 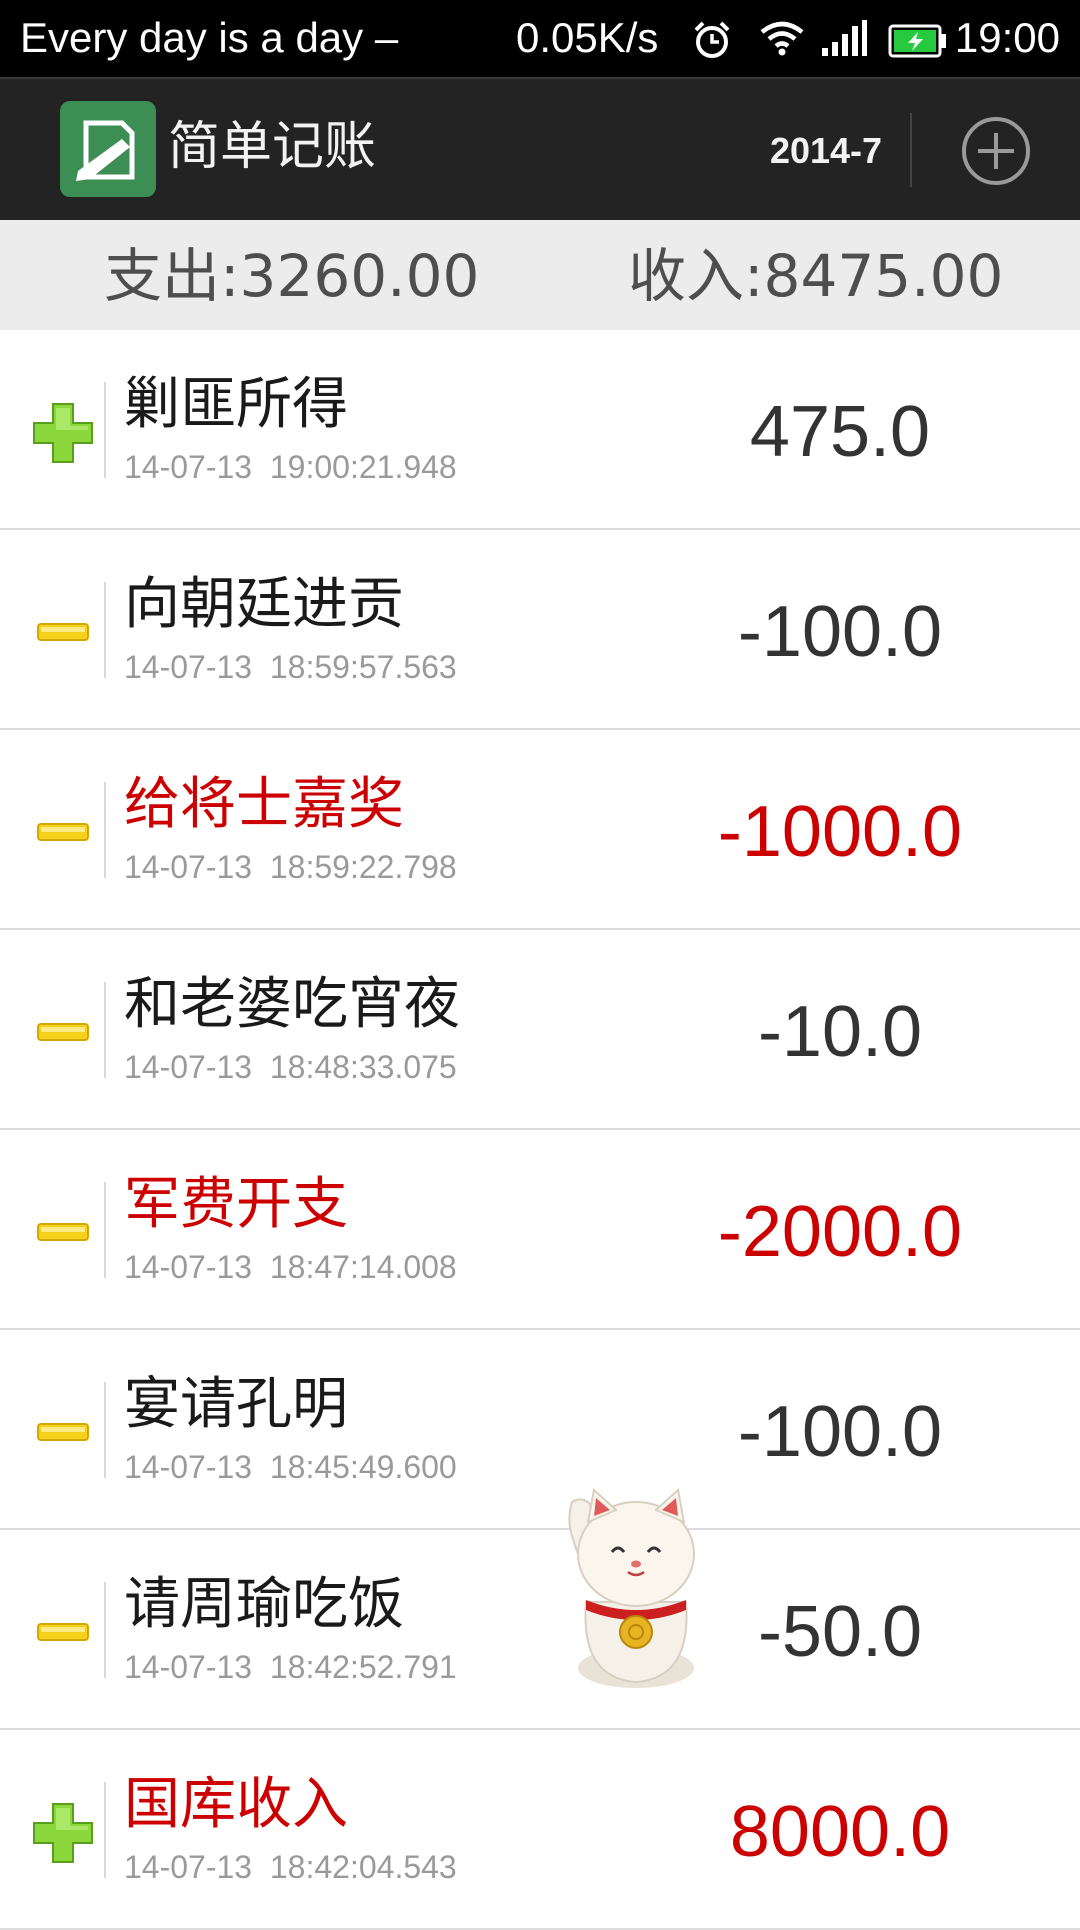 I want to click on record-title: 剿匪所得, so click(x=236, y=404).